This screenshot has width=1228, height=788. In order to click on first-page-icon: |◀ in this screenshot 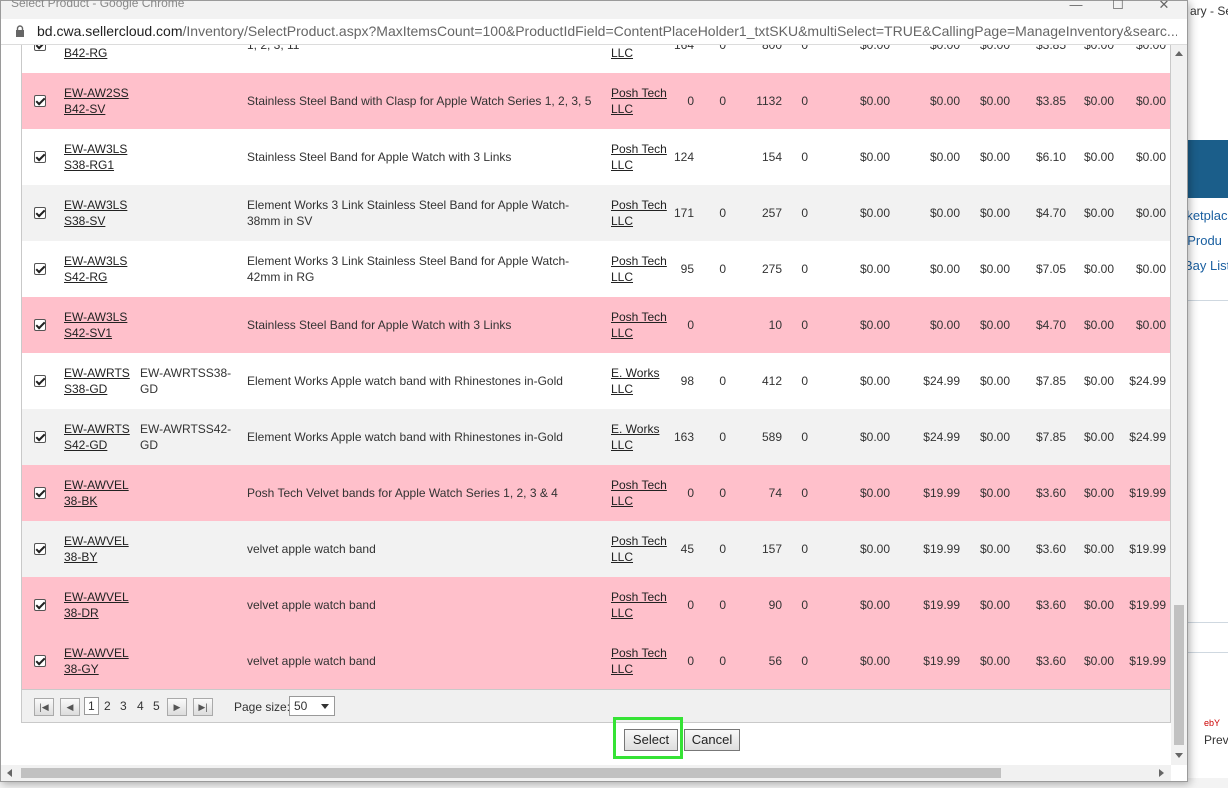, I will do `click(44, 707)`.